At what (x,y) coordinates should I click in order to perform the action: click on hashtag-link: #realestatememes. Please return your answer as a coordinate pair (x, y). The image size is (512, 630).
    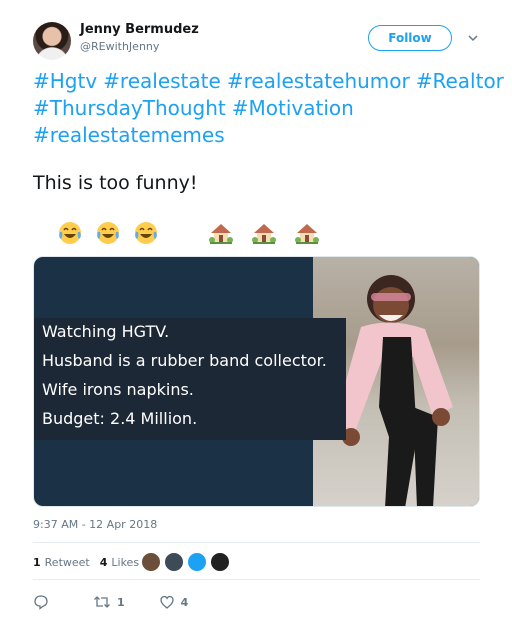
    Looking at the image, I should click on (129, 135).